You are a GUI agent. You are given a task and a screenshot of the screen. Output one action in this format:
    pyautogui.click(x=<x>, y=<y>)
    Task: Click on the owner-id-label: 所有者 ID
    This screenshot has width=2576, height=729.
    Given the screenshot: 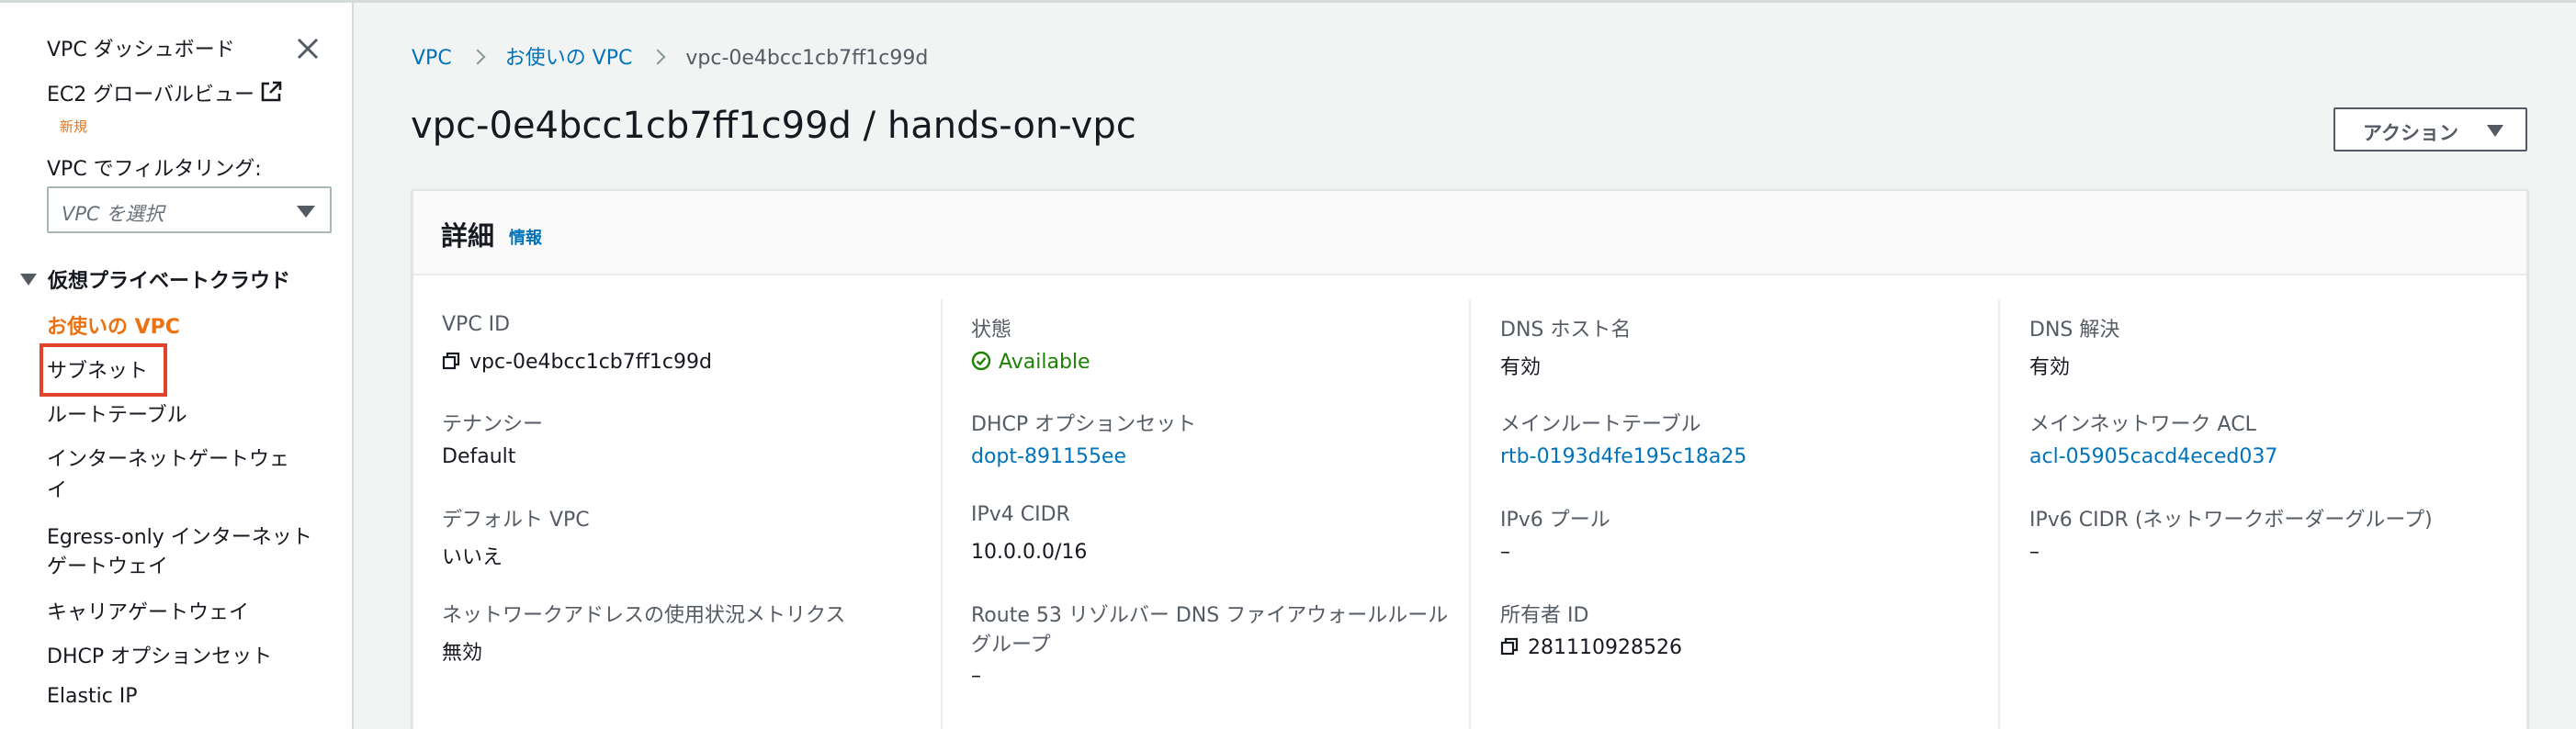 What is the action you would take?
    pyautogui.click(x=1544, y=615)
    